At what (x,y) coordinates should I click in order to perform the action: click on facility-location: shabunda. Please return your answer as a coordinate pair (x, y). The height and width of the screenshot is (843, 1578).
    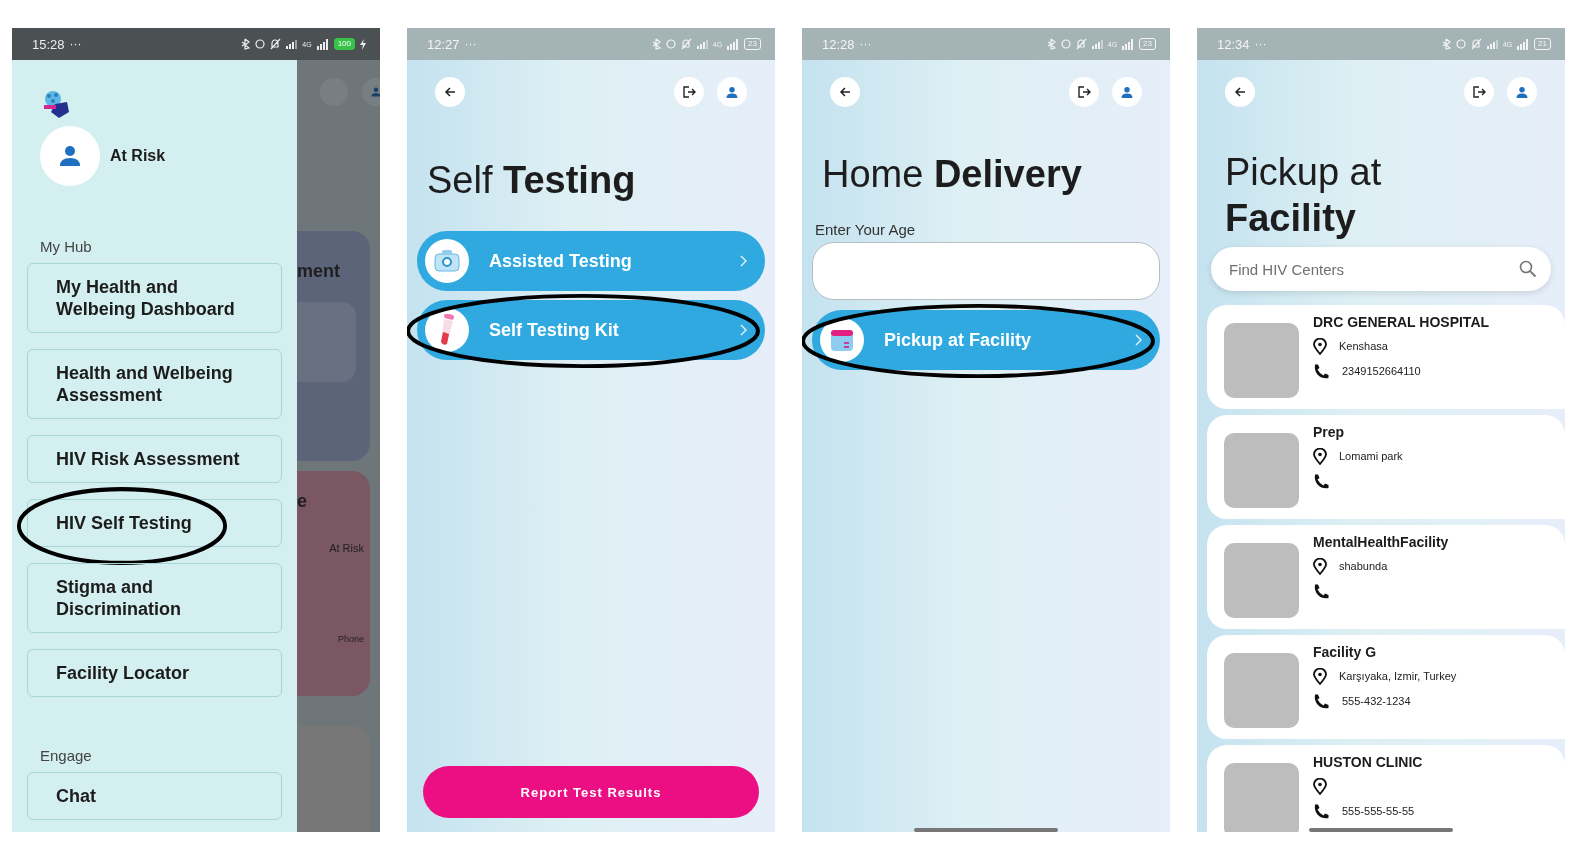
    Looking at the image, I should click on (1363, 566).